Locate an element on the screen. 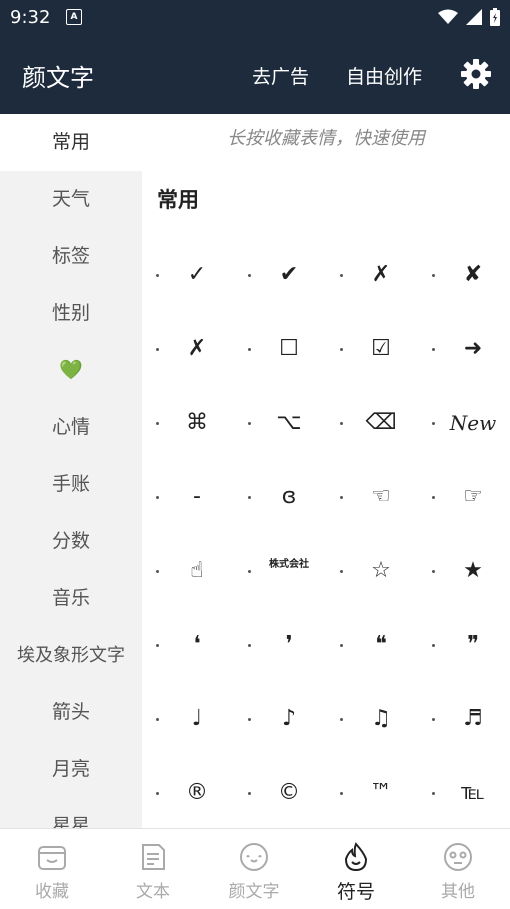 This screenshot has height=909, width=510. symbol-glyph: ® is located at coordinates (197, 792).